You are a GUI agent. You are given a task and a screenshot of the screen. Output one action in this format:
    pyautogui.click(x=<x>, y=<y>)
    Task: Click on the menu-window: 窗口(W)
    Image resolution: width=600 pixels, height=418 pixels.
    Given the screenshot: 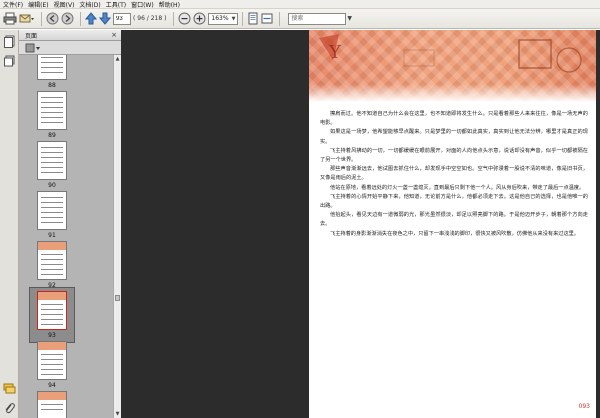 What is the action you would take?
    pyautogui.click(x=142, y=4)
    